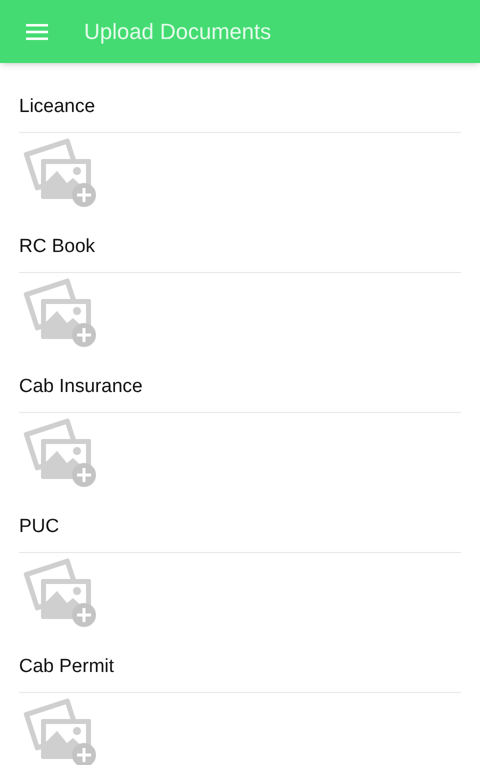 This screenshot has width=480, height=765. I want to click on document-label: RC Book, so click(240, 254).